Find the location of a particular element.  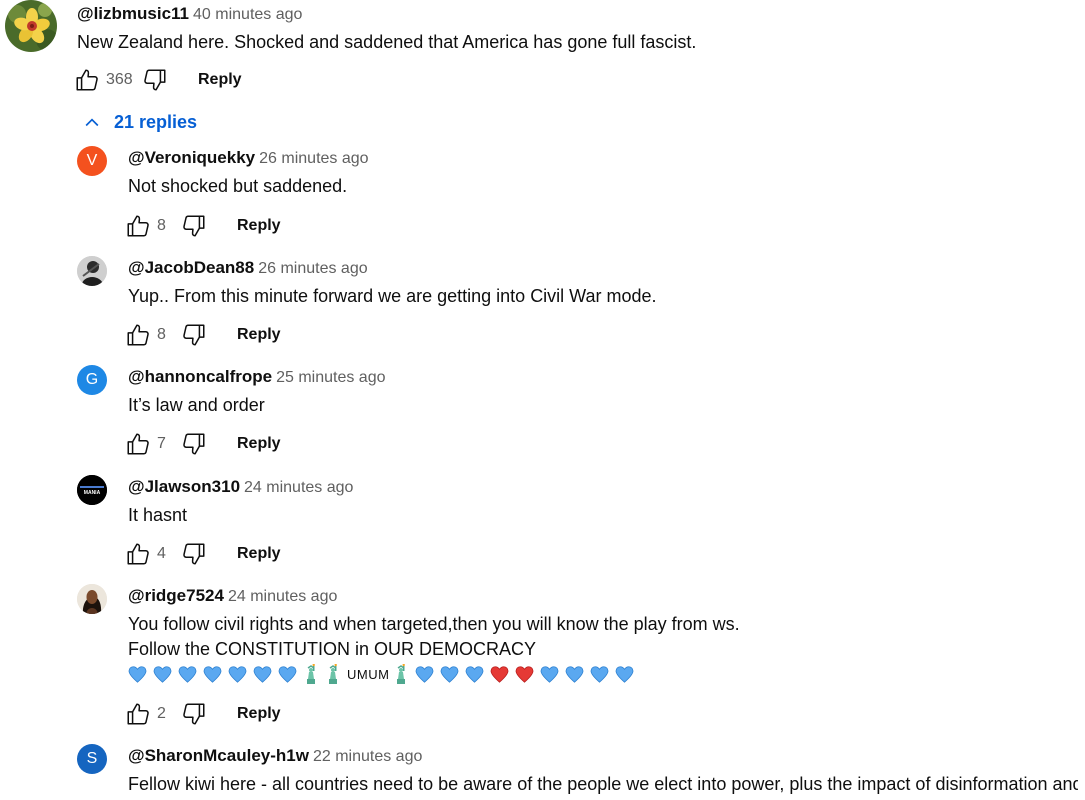

replies-toggle: 21 replies is located at coordinates (139, 122).